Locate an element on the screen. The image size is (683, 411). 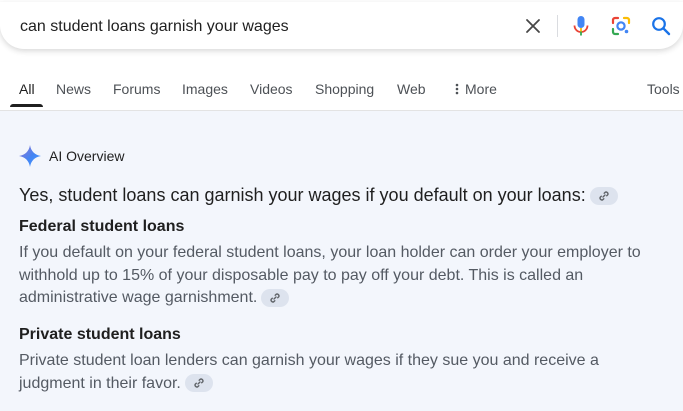
section-heading-private: Private student loans is located at coordinates (100, 334).